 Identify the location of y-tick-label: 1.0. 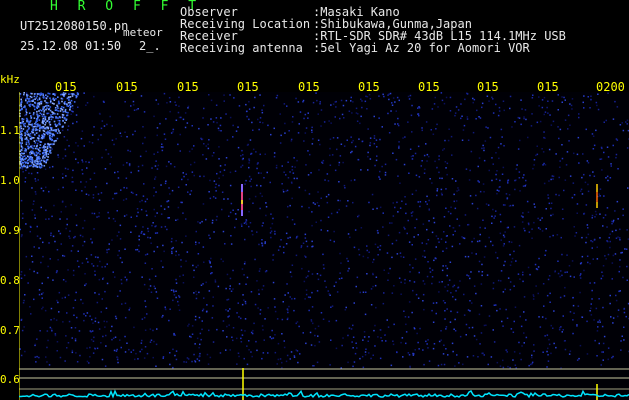
(10, 180).